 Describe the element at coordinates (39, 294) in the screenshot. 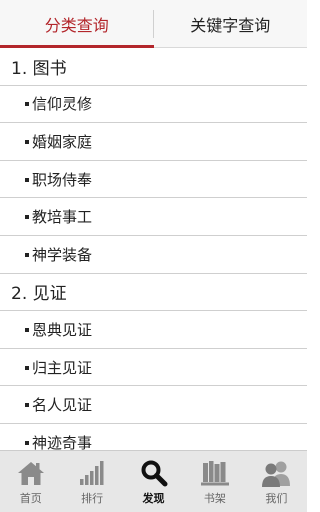

I see `category-label: 2. 见证` at that location.